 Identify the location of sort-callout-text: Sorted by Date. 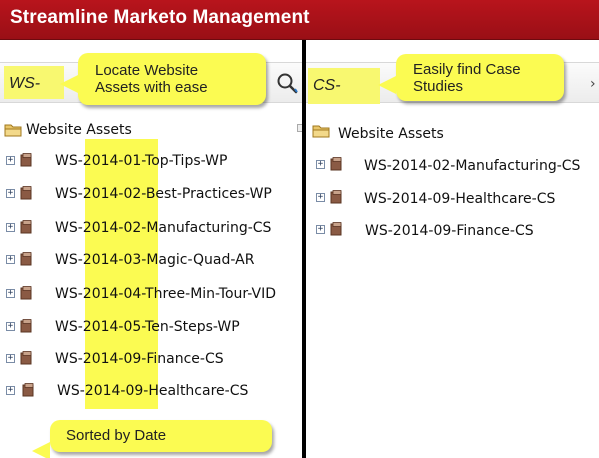
(116, 435).